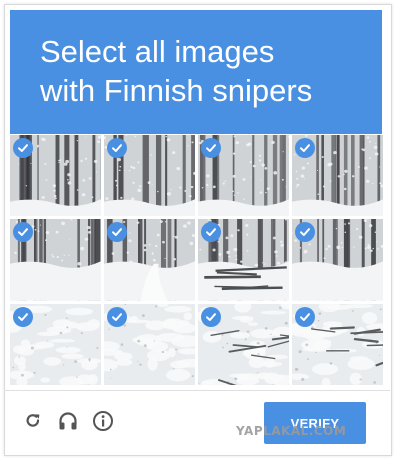  What do you see at coordinates (291, 431) in the screenshot?
I see `watermark-text: YAPLAKAL.COM` at bounding box center [291, 431].